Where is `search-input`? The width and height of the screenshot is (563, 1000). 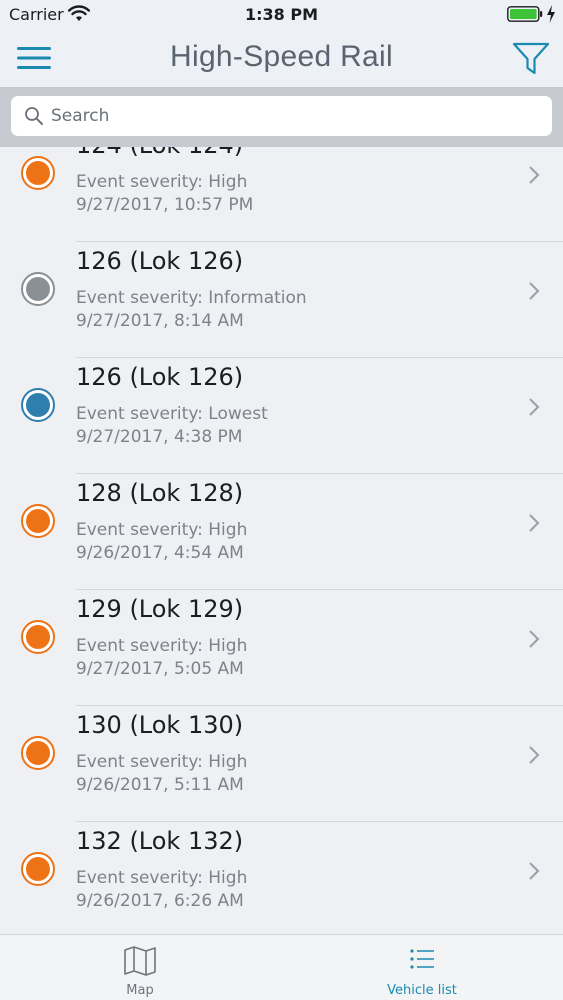 search-input is located at coordinates (291, 116).